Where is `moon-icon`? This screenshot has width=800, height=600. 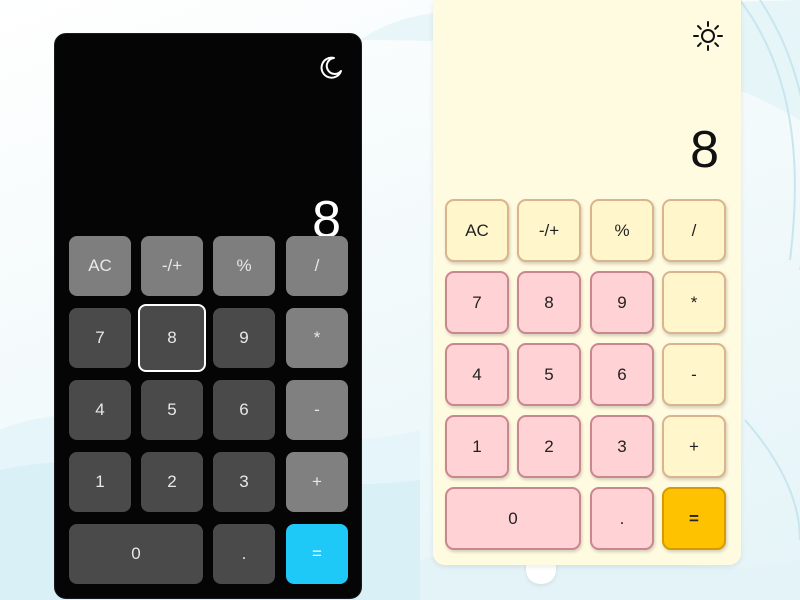 moon-icon is located at coordinates (331, 67).